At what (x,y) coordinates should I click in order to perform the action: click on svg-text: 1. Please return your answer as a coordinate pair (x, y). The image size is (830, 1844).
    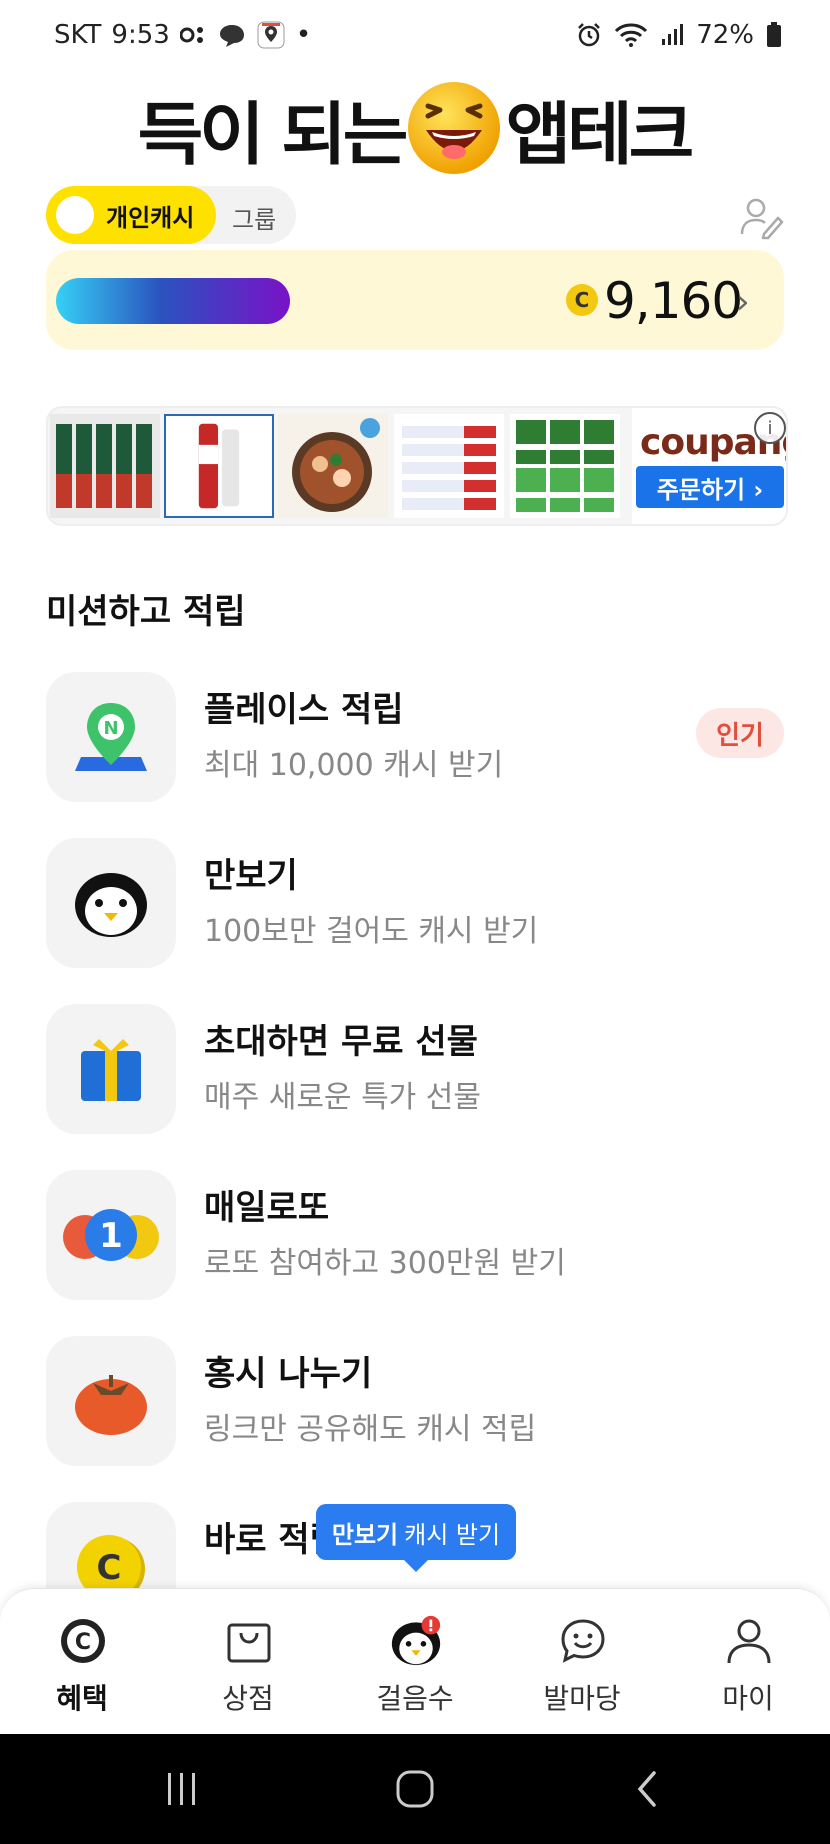
    Looking at the image, I should click on (111, 1236).